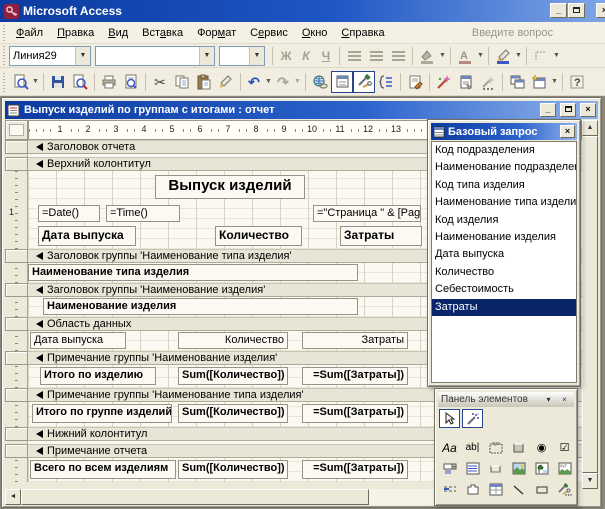 This screenshot has width=605, height=509. What do you see at coordinates (495, 489) in the screenshot?
I see `subform-control-button` at bounding box center [495, 489].